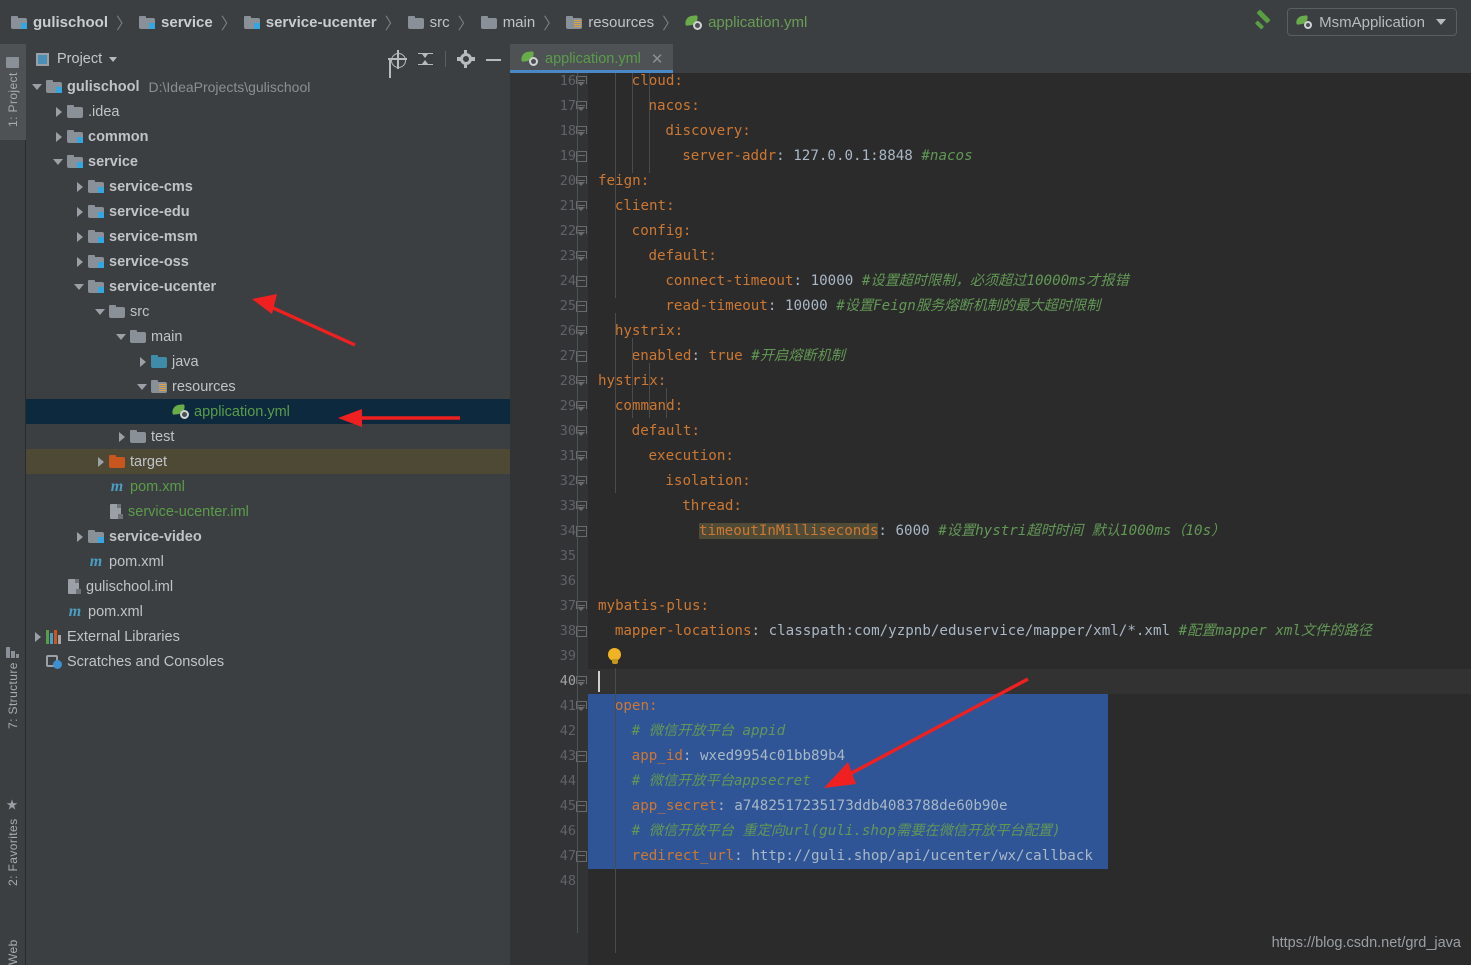  I want to click on code-line: feign:, so click(623, 181).